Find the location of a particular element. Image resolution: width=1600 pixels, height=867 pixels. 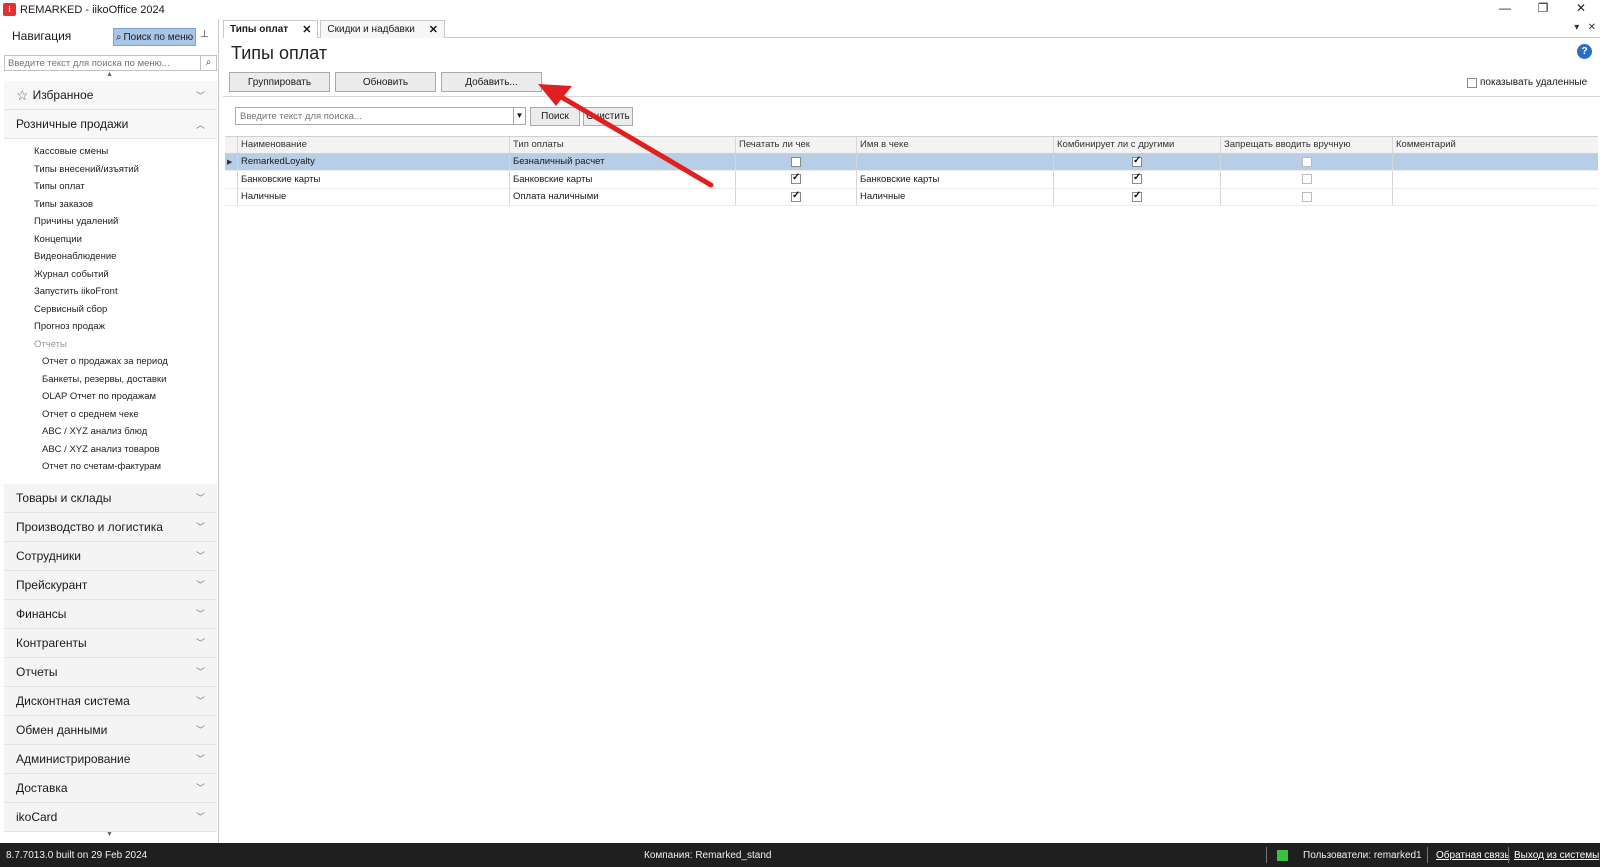

nav-report-item: ABC / XYZ анализ блюд is located at coordinates (110, 432).